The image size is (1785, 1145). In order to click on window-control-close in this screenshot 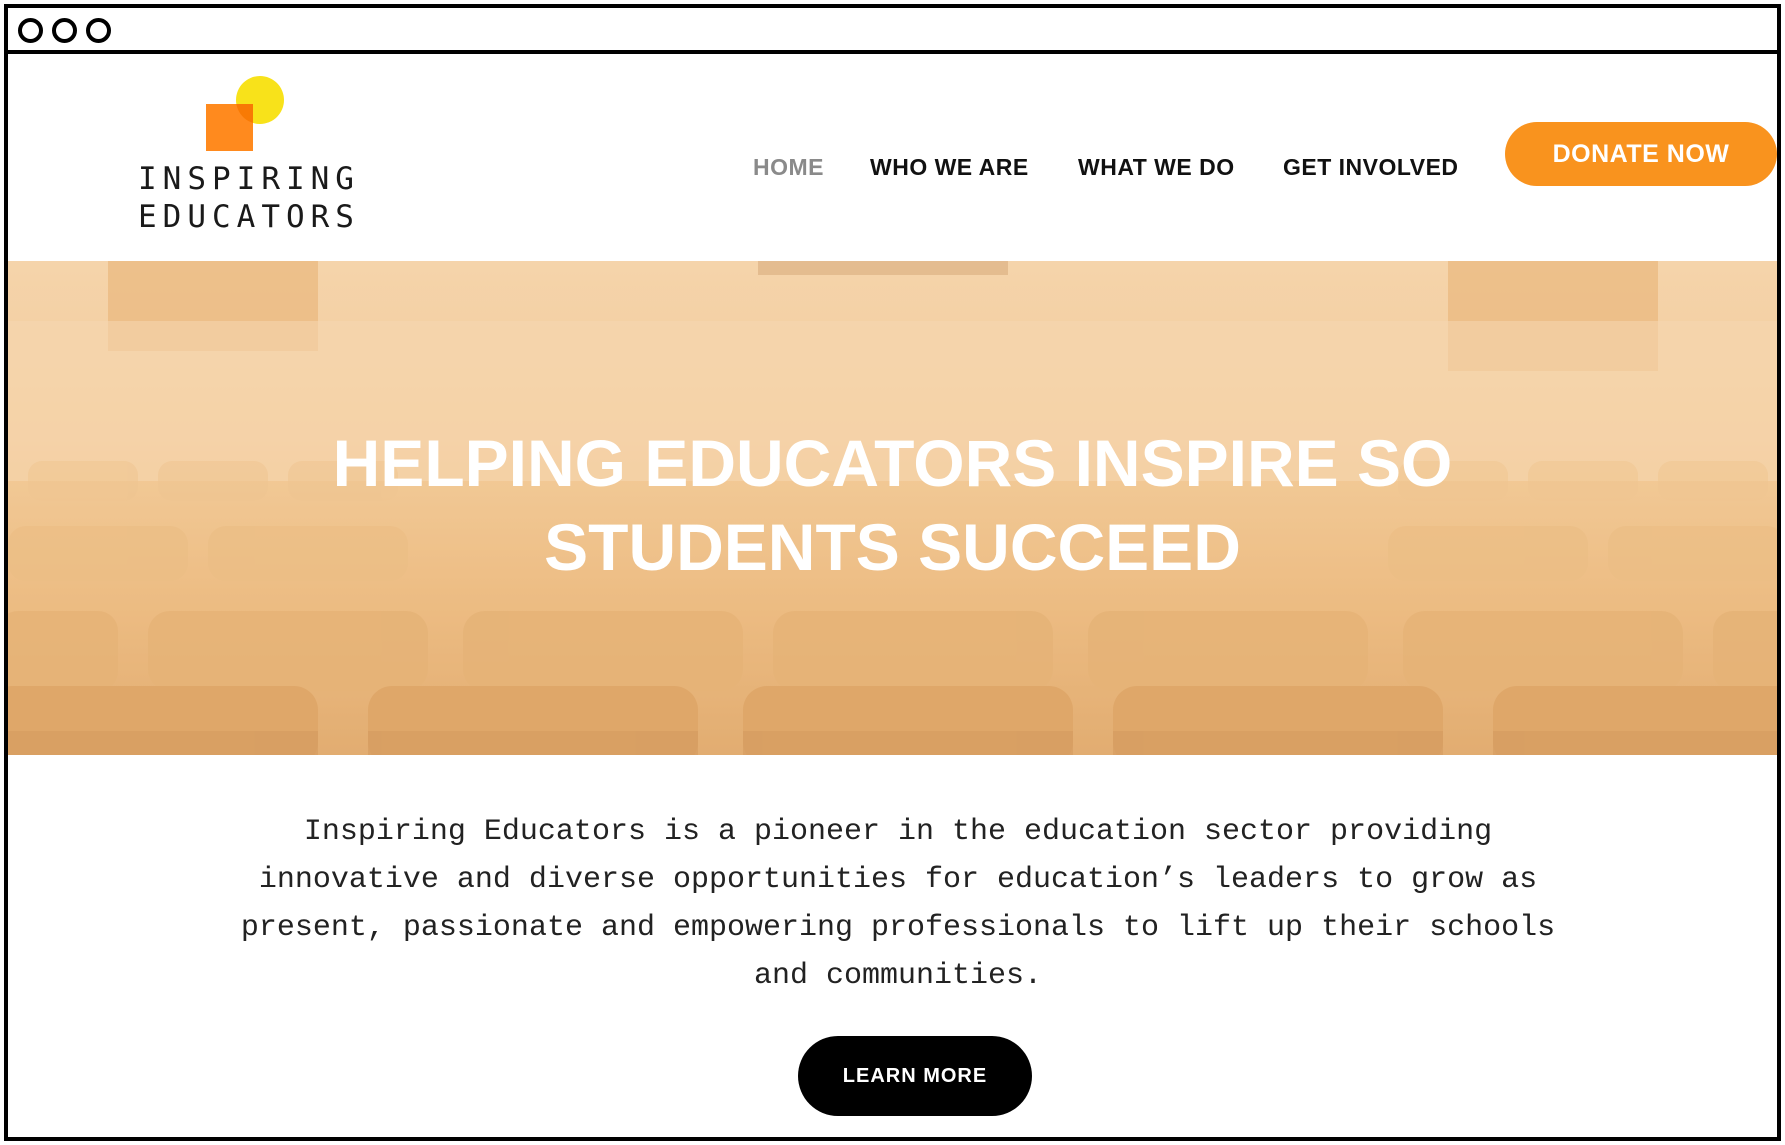, I will do `click(30, 30)`.